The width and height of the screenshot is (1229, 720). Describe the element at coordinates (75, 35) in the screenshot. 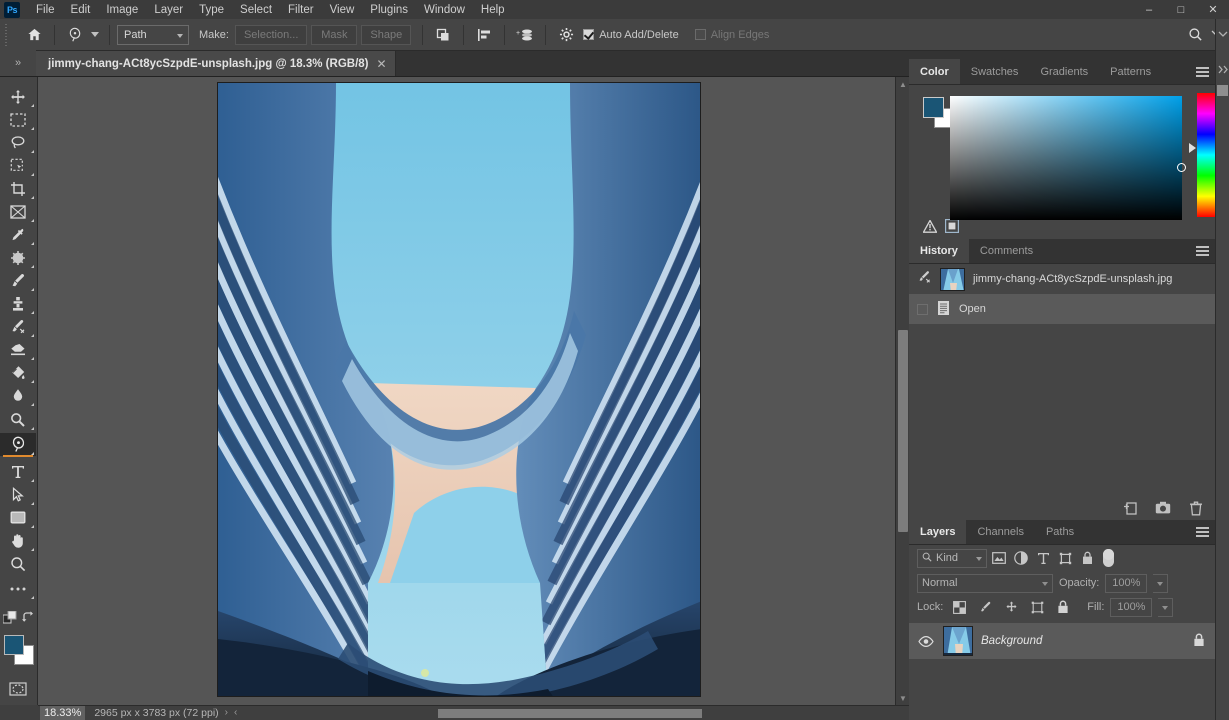

I see `pen-tool-icon` at that location.